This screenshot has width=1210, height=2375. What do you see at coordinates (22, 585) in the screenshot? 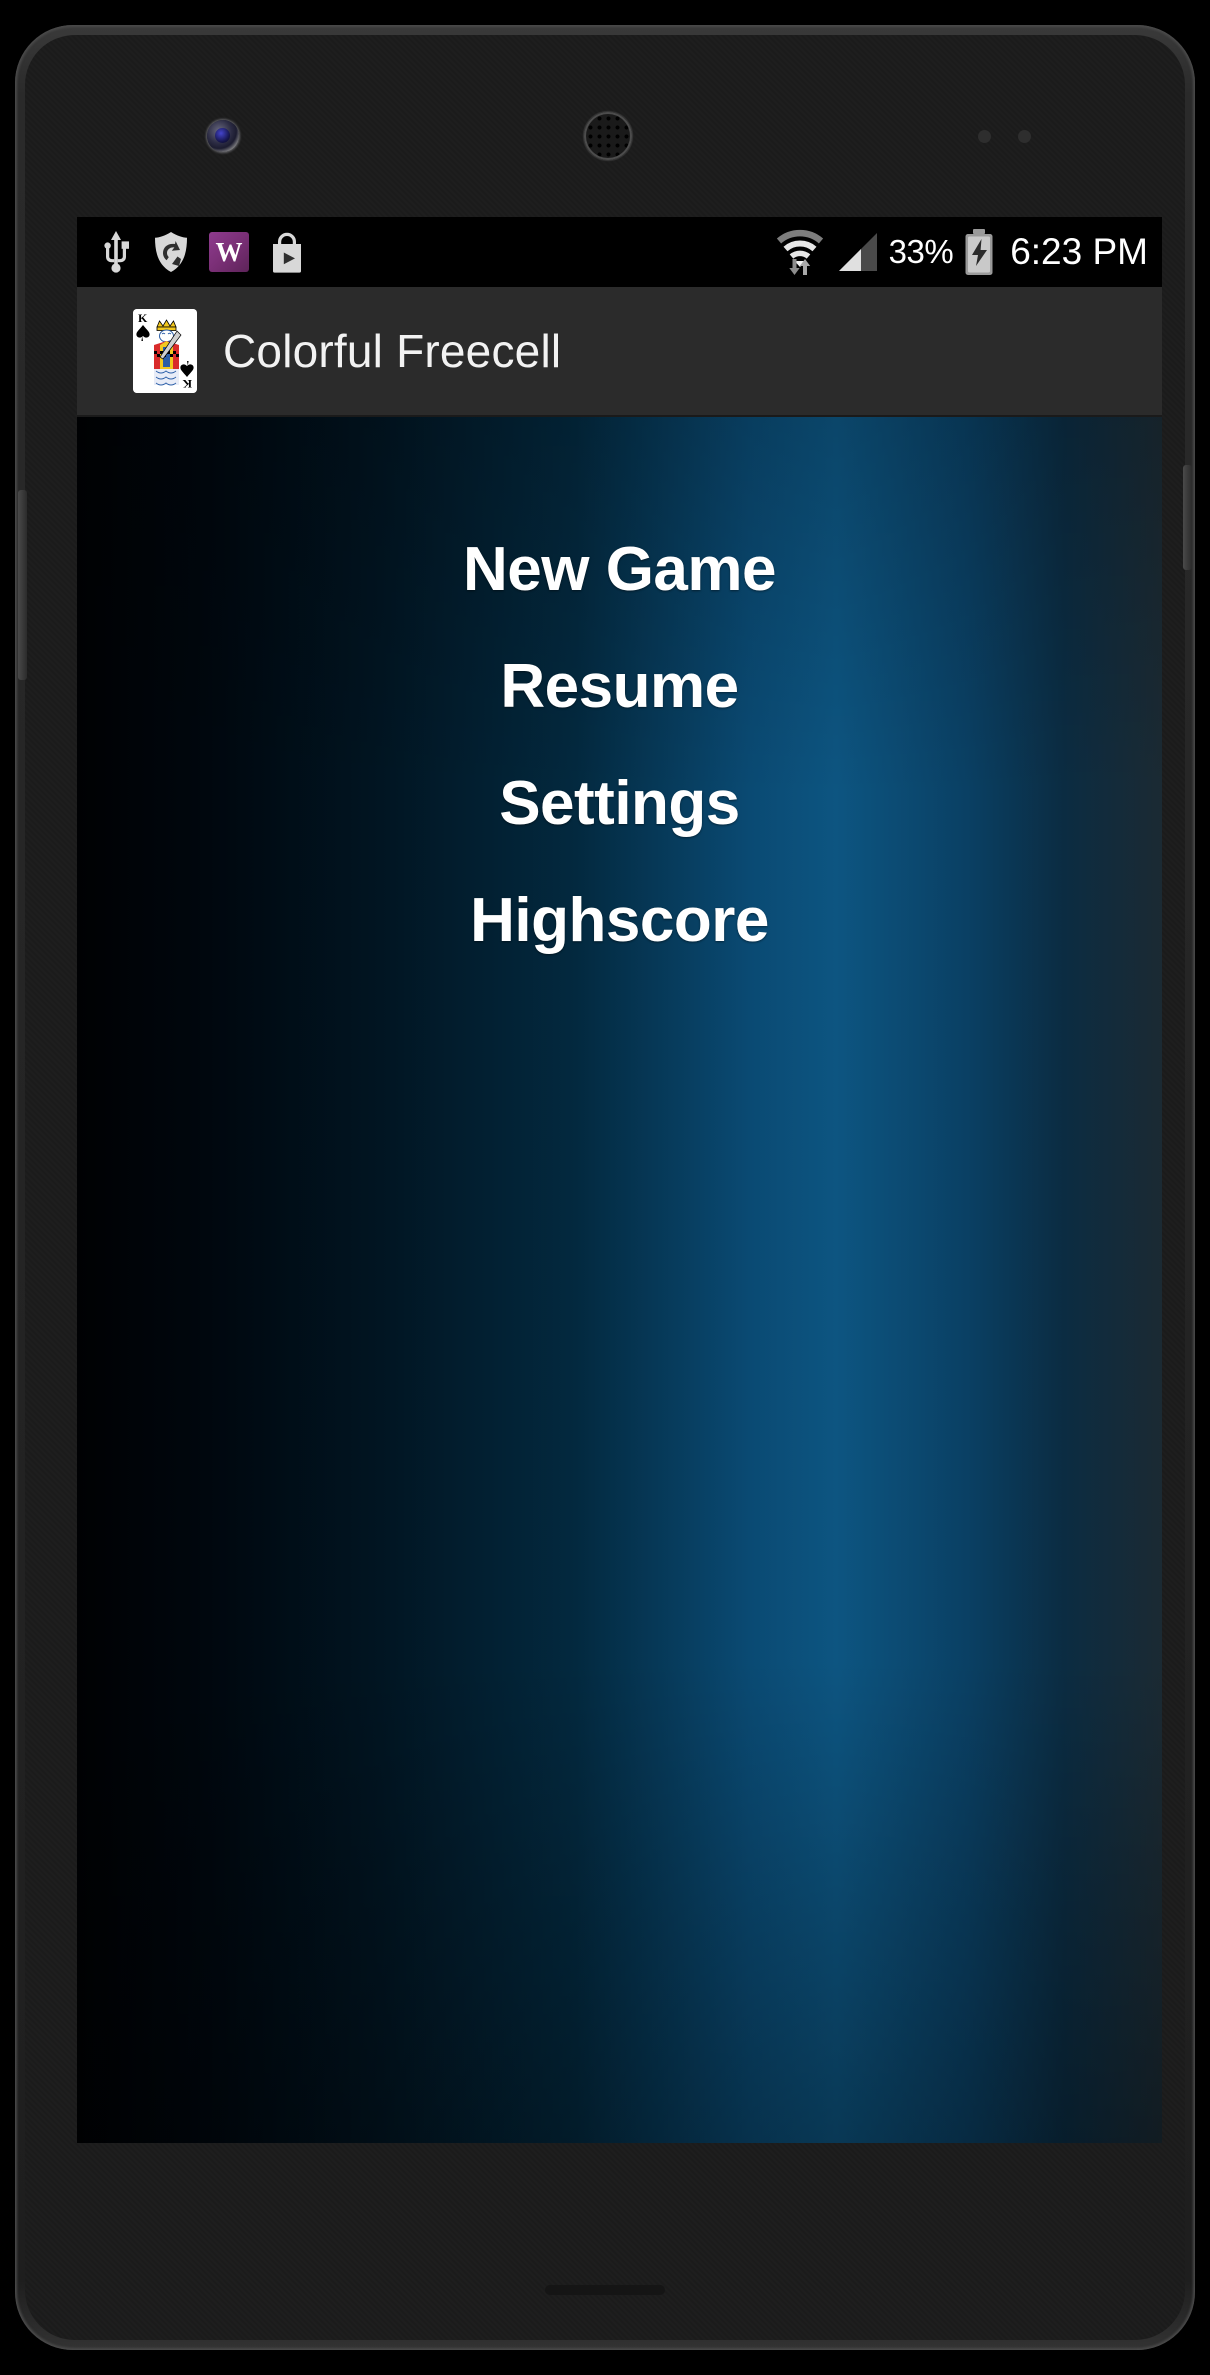
I see `volume-rocker-button` at bounding box center [22, 585].